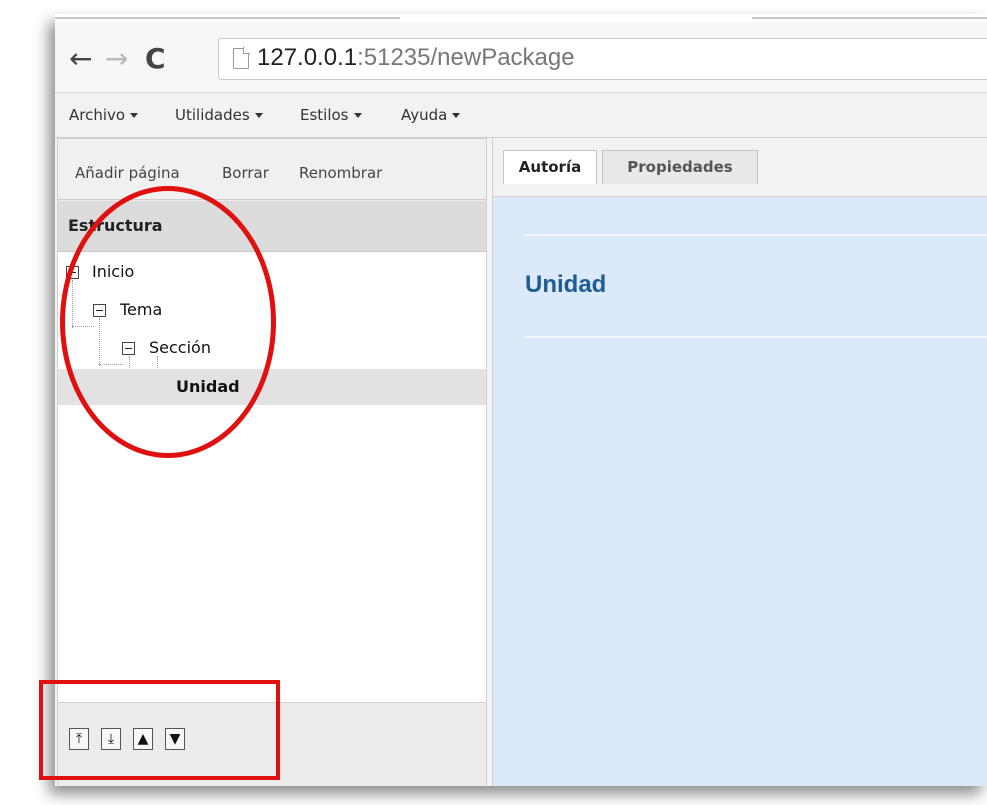 The height and width of the screenshot is (805, 987). What do you see at coordinates (241, 58) in the screenshot?
I see `page-icon` at bounding box center [241, 58].